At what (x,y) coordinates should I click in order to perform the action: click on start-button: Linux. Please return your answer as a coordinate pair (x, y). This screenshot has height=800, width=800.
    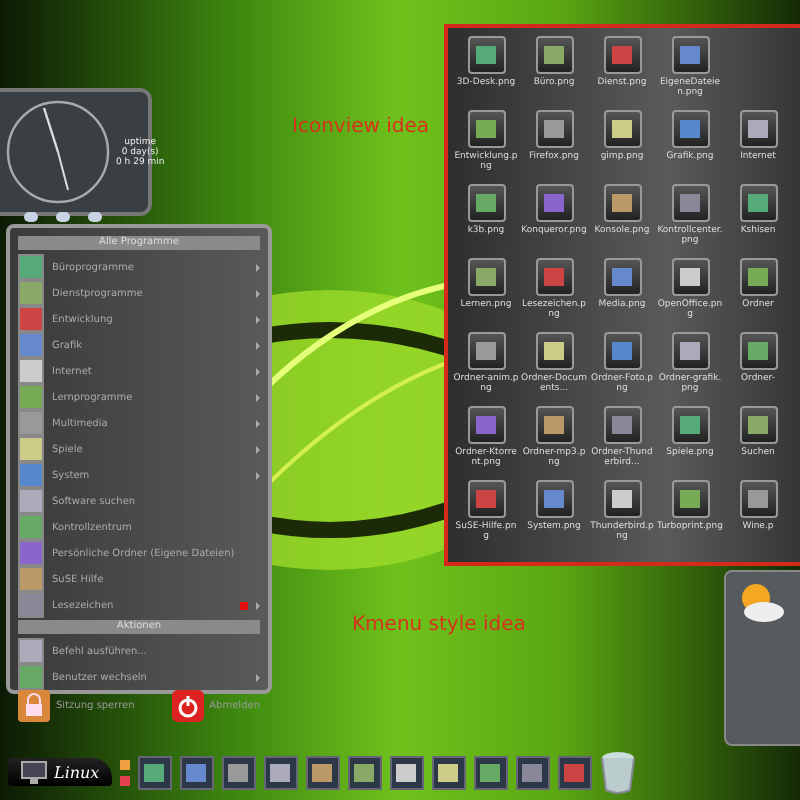
    Looking at the image, I should click on (60, 772).